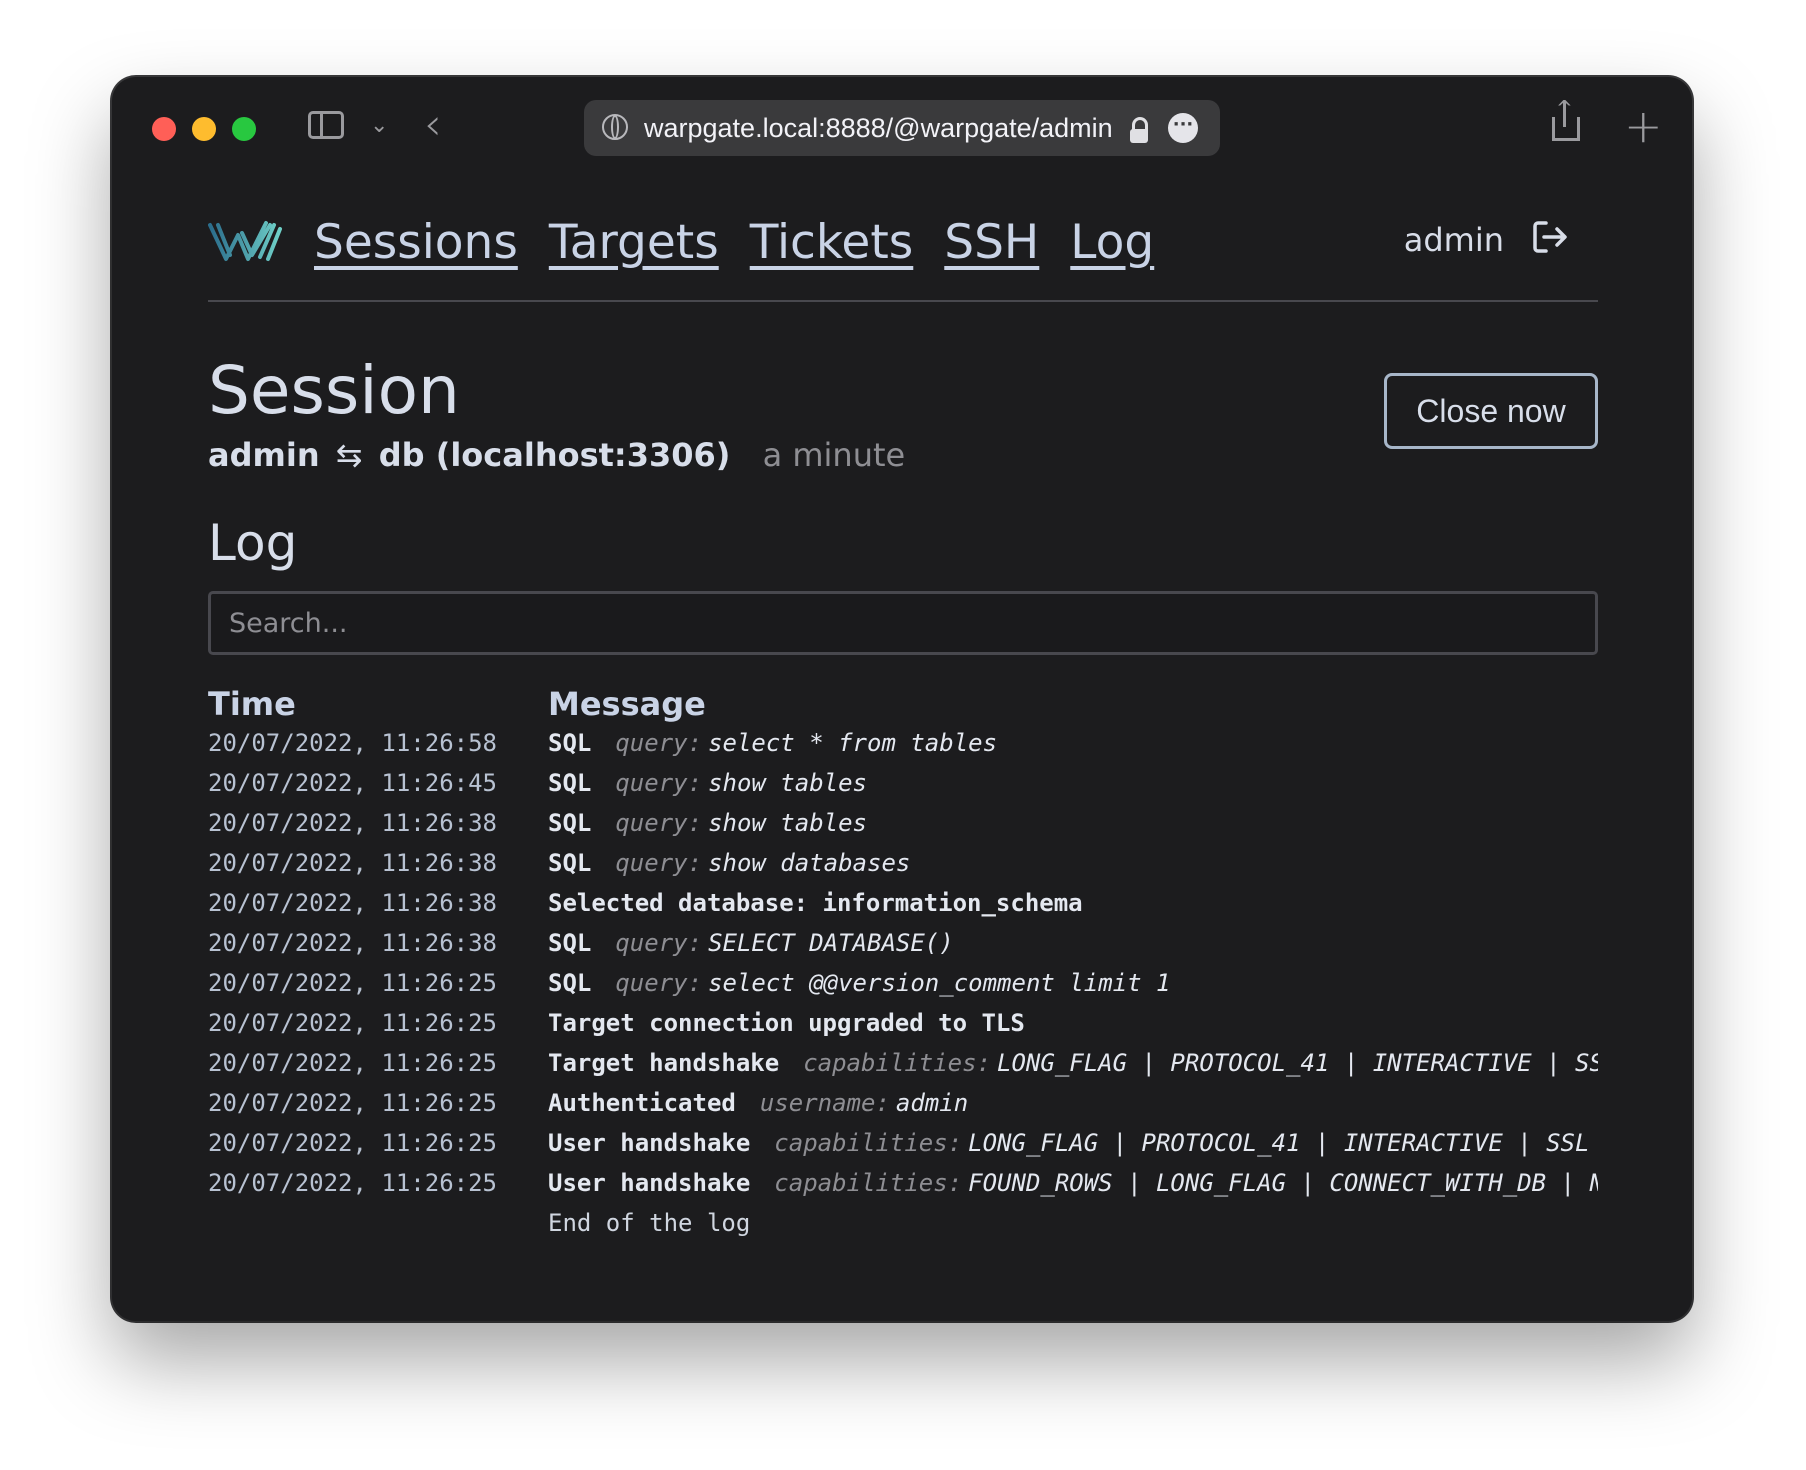 The height and width of the screenshot is (1470, 1806). Describe the element at coordinates (416, 242) in the screenshot. I see `nav-link-sessions: Sessions` at that location.